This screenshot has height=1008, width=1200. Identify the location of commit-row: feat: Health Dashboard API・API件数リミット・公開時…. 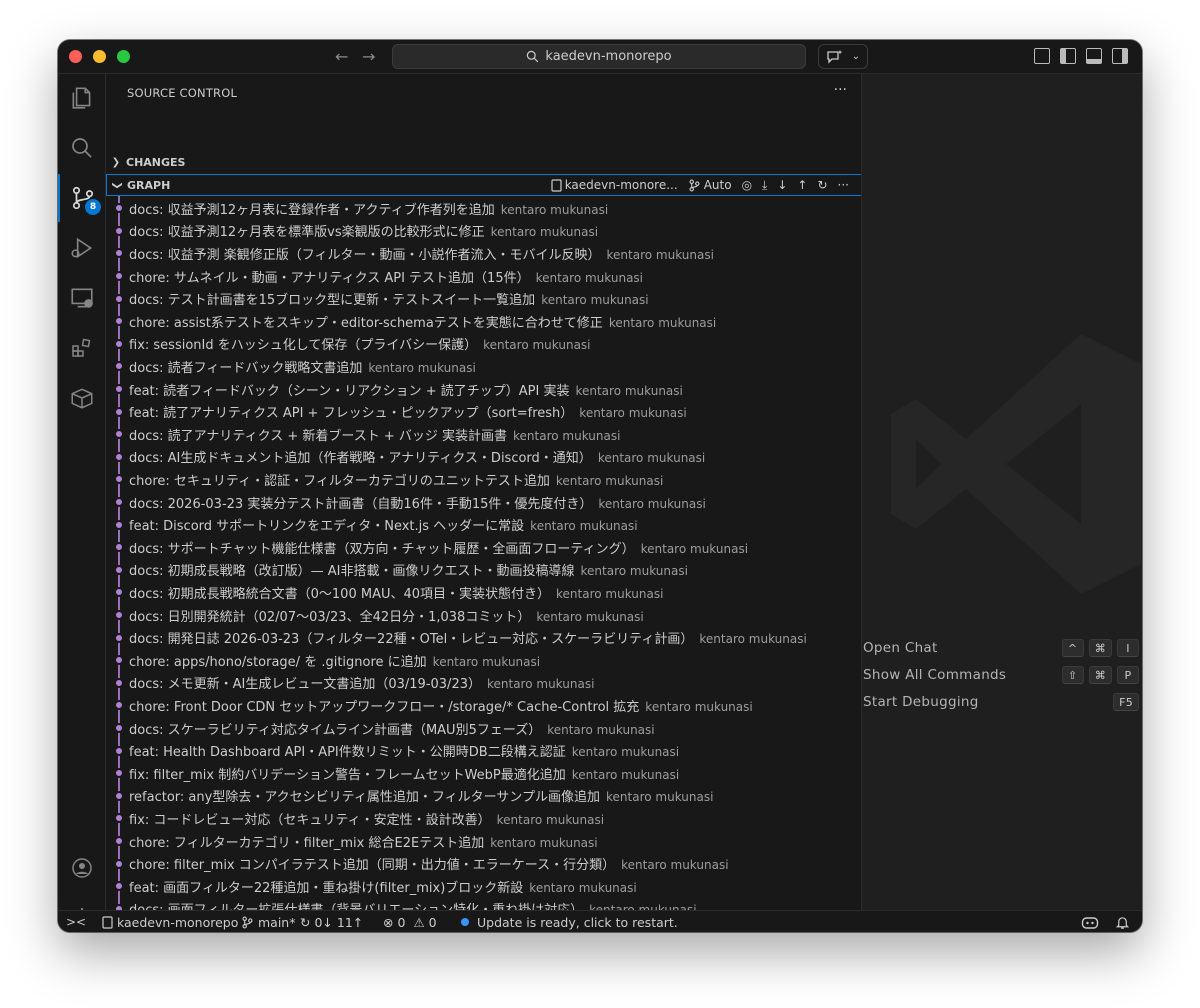
(483, 750).